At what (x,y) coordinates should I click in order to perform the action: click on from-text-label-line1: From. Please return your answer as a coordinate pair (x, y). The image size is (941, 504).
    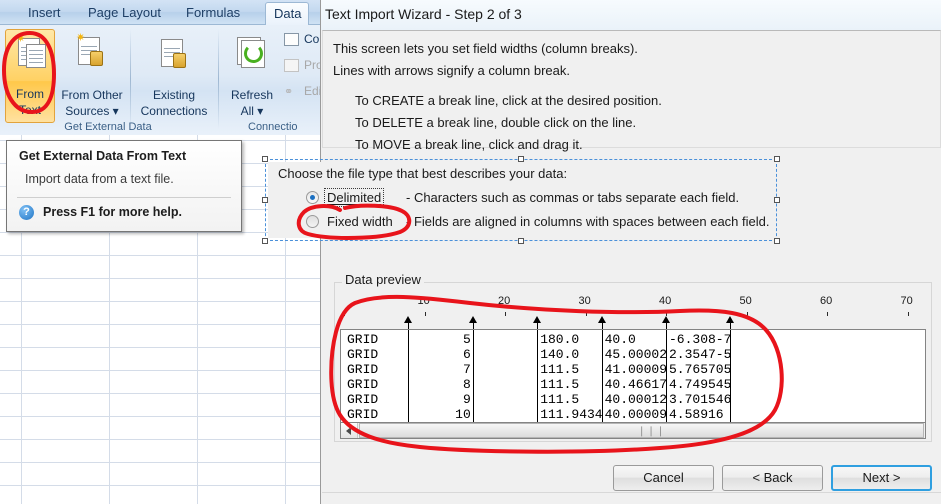
    Looking at the image, I should click on (30, 94).